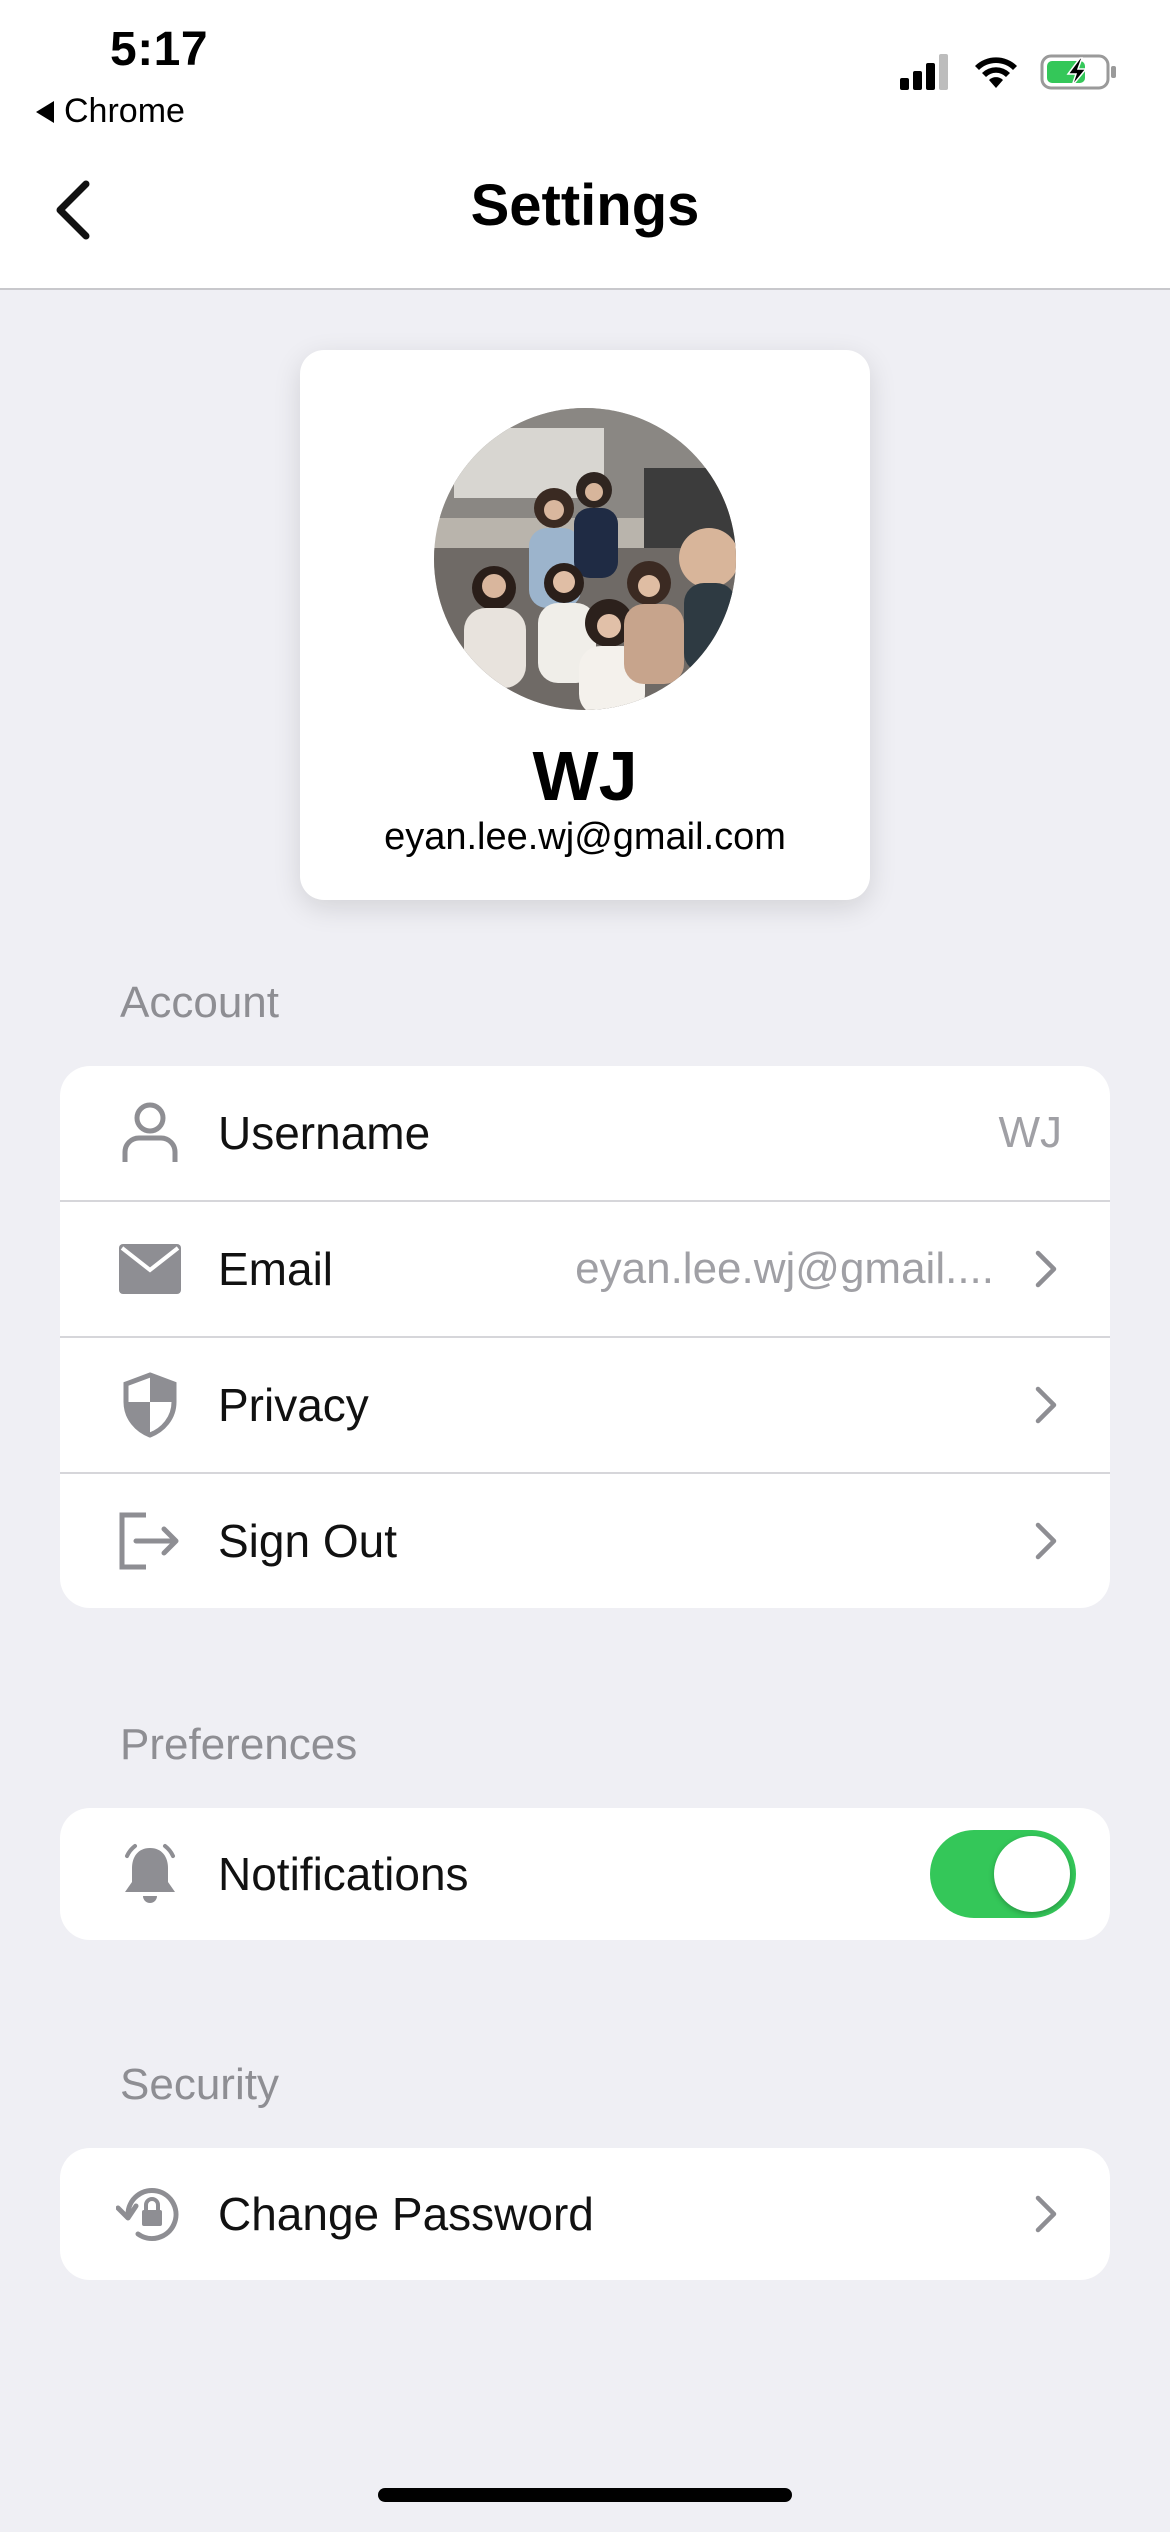 The height and width of the screenshot is (2532, 1170). I want to click on row-privacy: Privacy, so click(585, 1406).